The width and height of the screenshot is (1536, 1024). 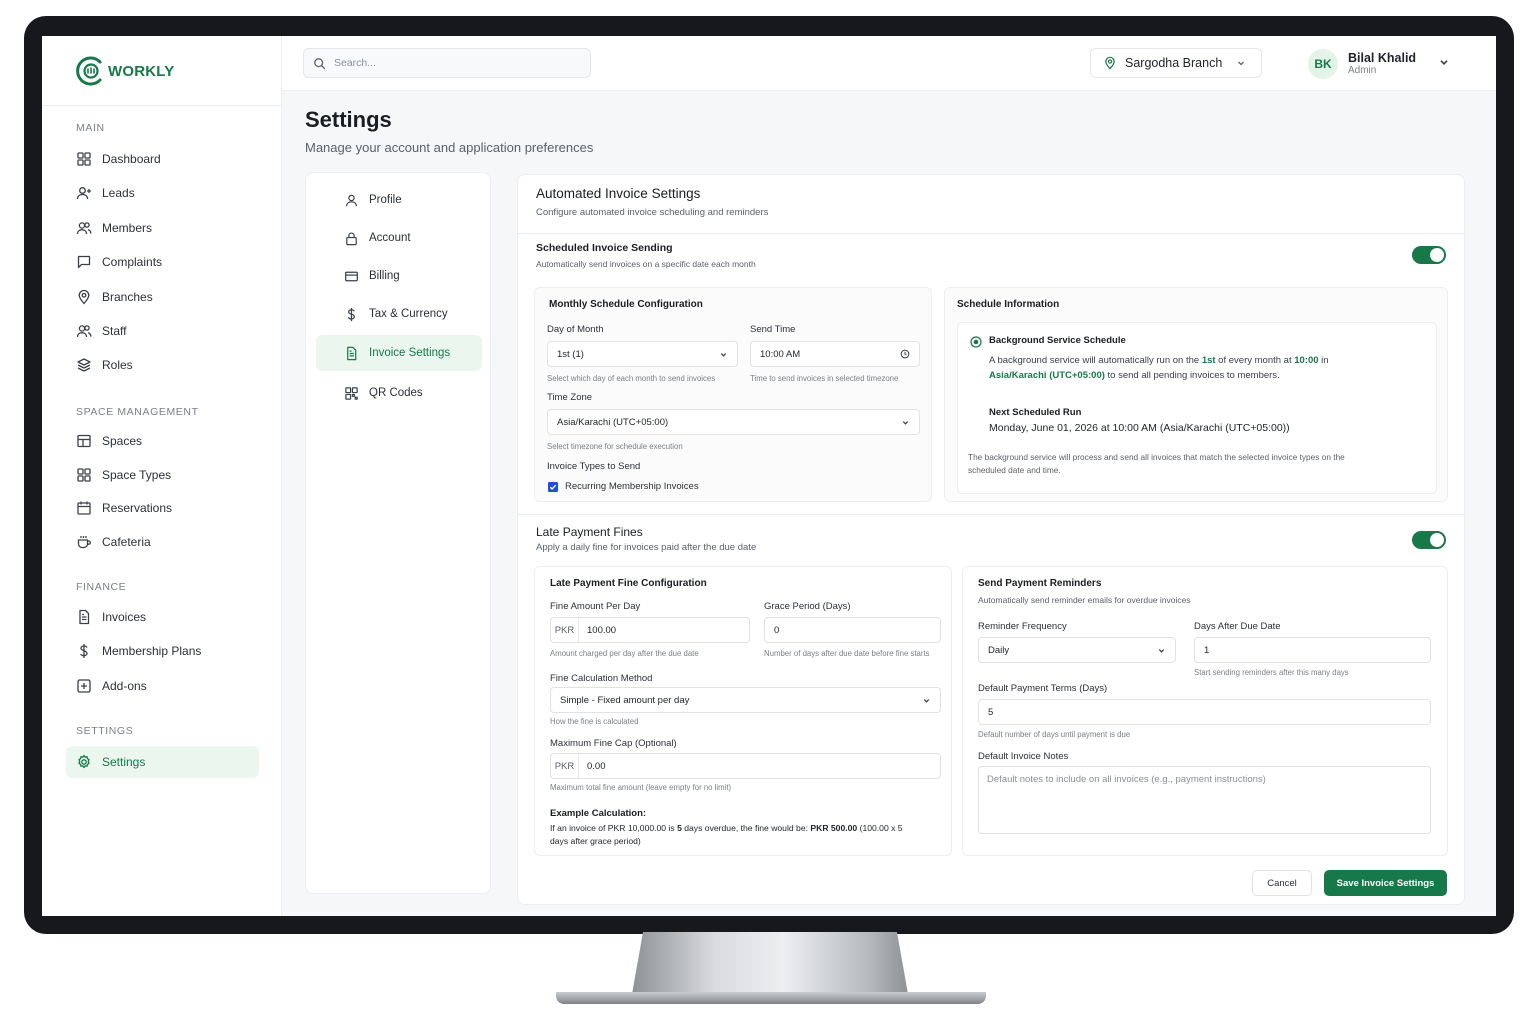 I want to click on logo: WORKLY, so click(x=125, y=71).